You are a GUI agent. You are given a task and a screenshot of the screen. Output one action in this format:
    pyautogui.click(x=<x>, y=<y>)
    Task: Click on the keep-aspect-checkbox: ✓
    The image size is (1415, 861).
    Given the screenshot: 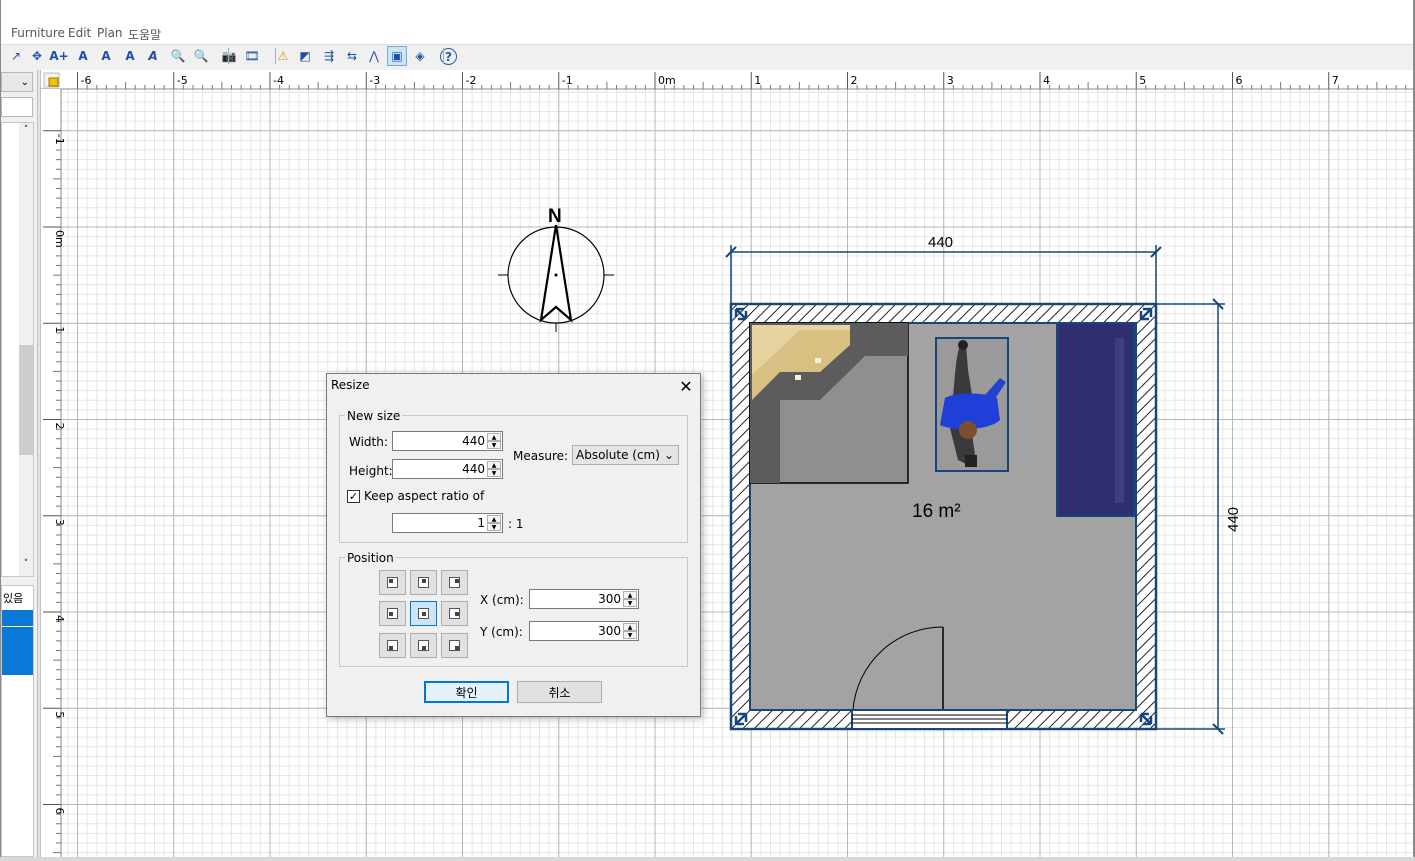 What is the action you would take?
    pyautogui.click(x=353, y=496)
    